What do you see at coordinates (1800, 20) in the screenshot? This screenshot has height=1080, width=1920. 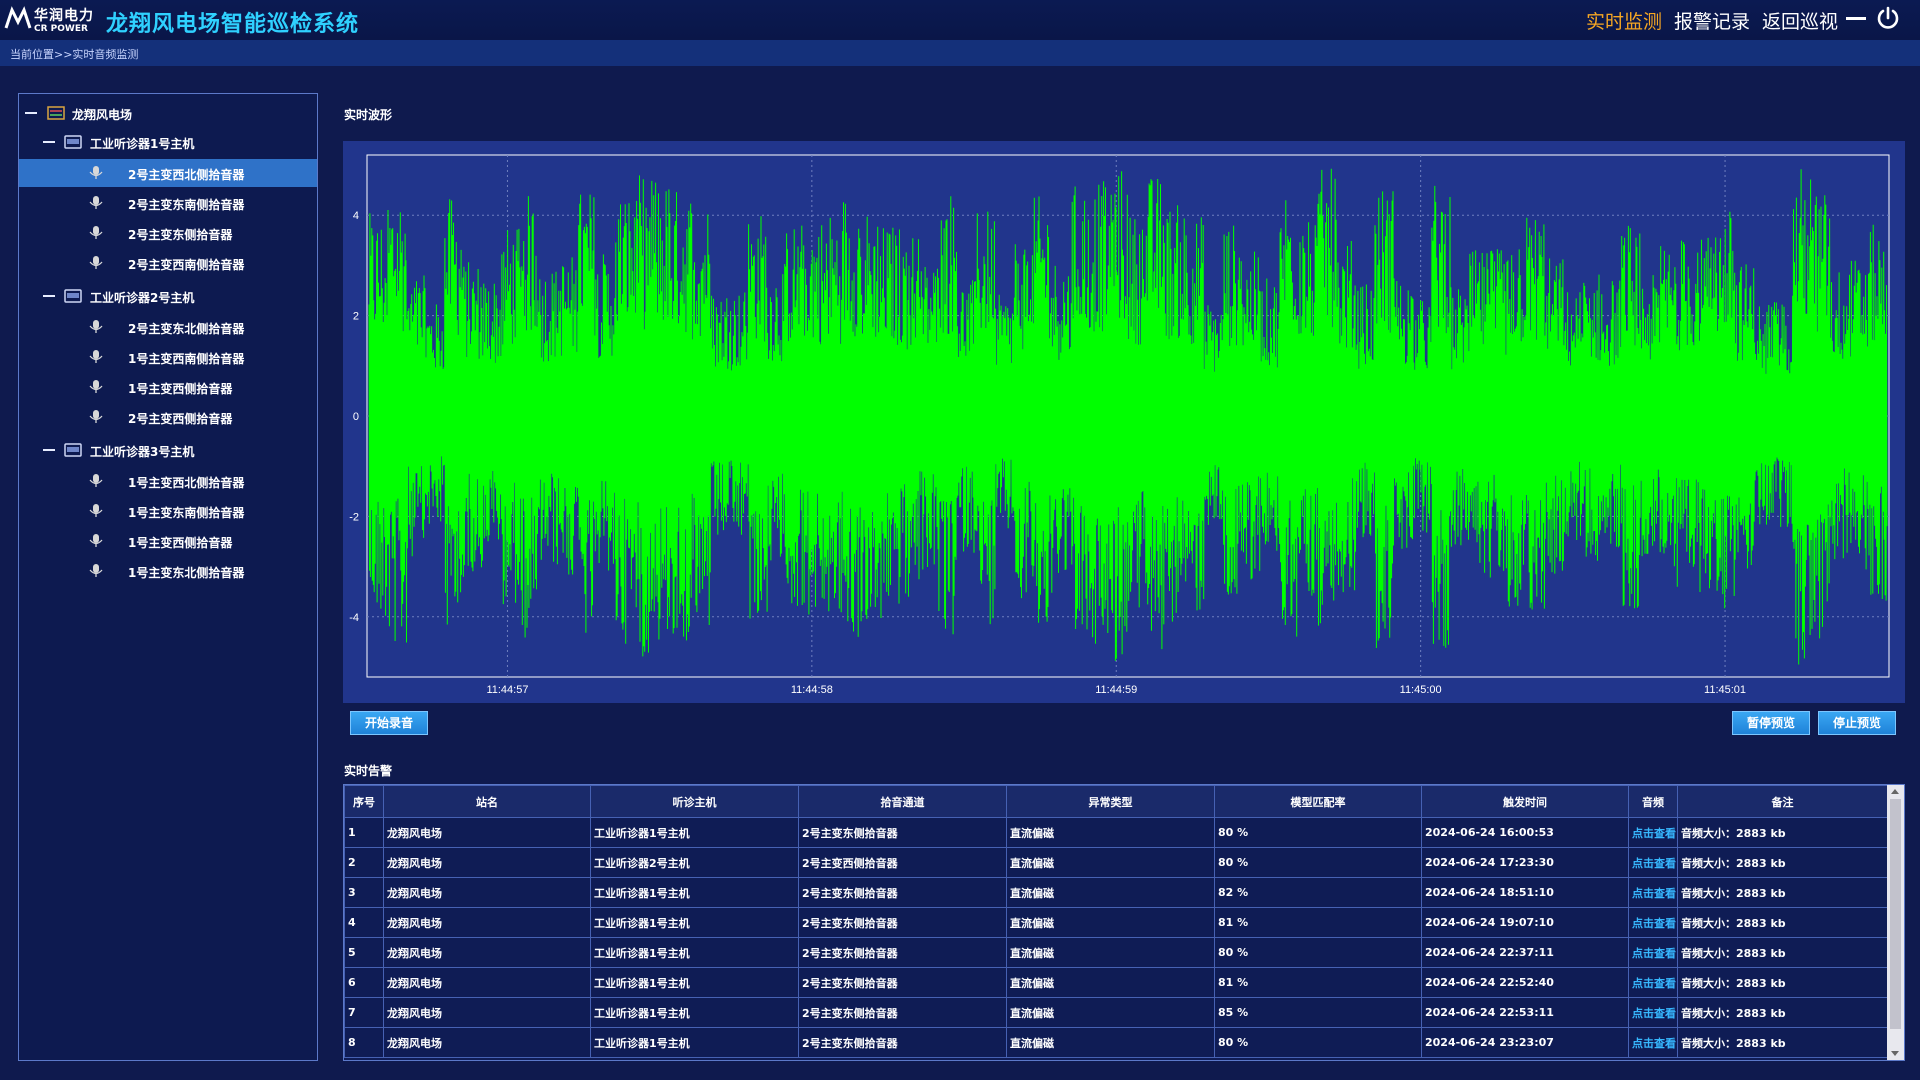 I see `nav-return-patrol: 返回巡视` at bounding box center [1800, 20].